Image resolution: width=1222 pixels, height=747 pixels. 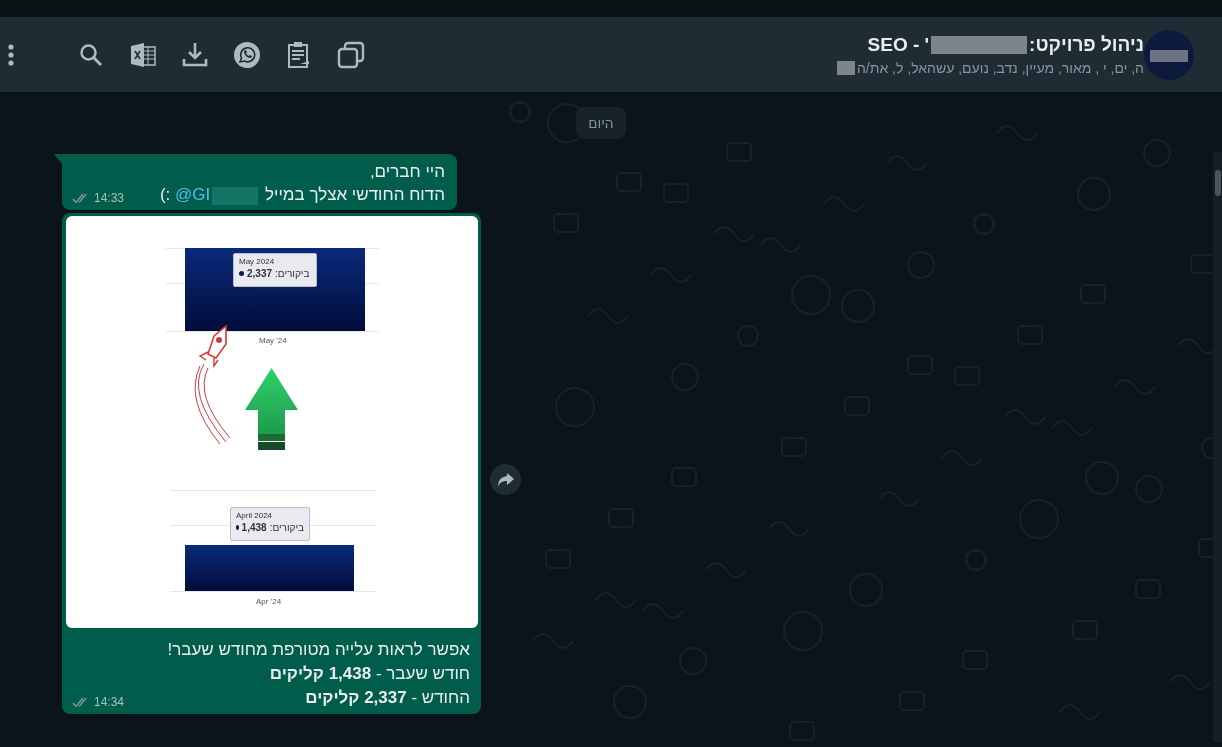 I want to click on message-text: היי חברים,, so click(x=407, y=172).